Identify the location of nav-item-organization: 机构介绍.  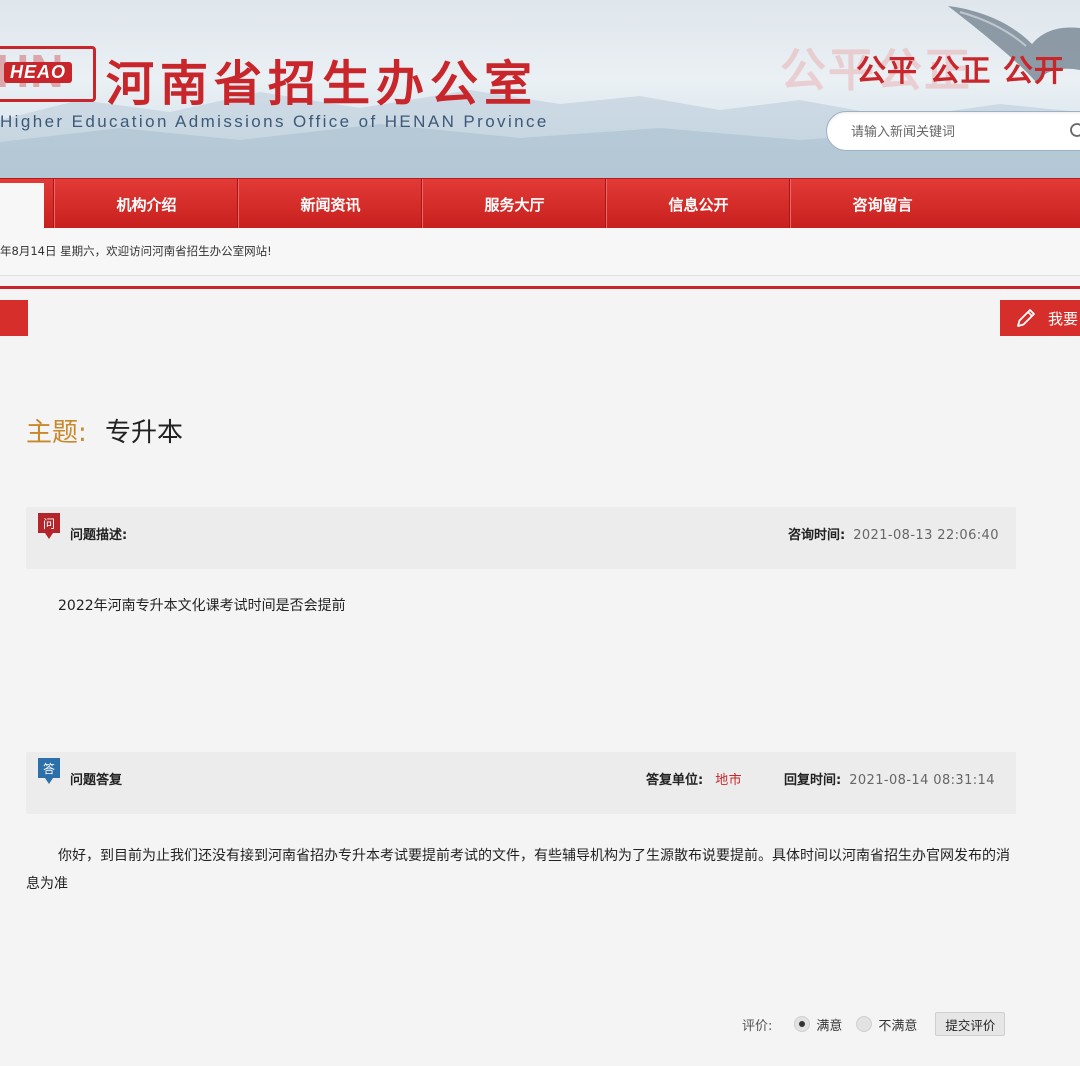
(145, 204).